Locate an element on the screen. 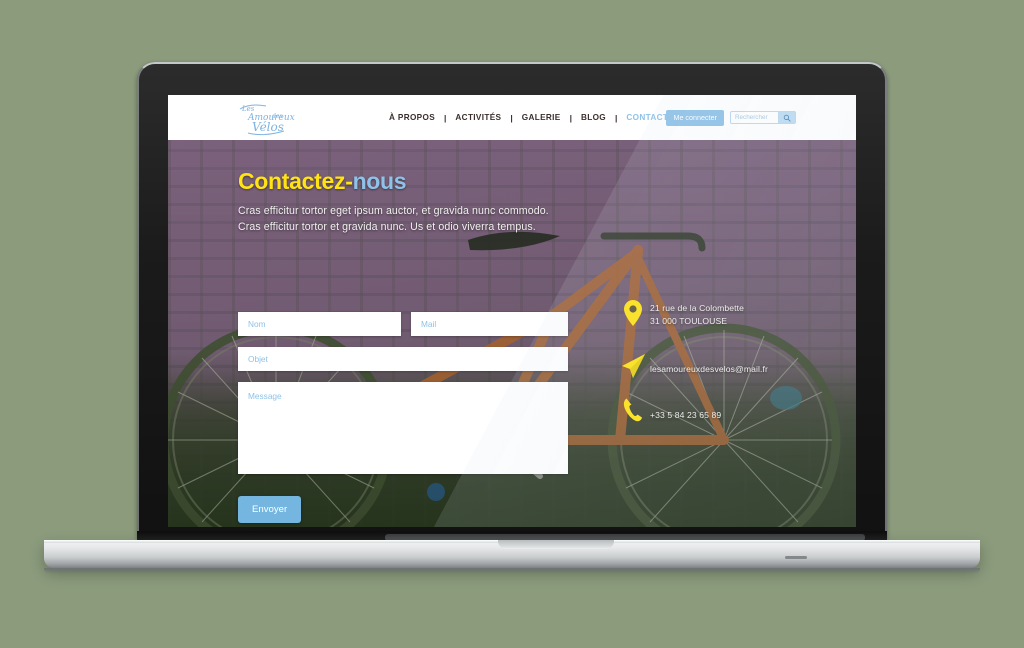 The width and height of the screenshot is (1024, 648). contact-phone-block: +33 5 84 23 65 89 is located at coordinates (723, 410).